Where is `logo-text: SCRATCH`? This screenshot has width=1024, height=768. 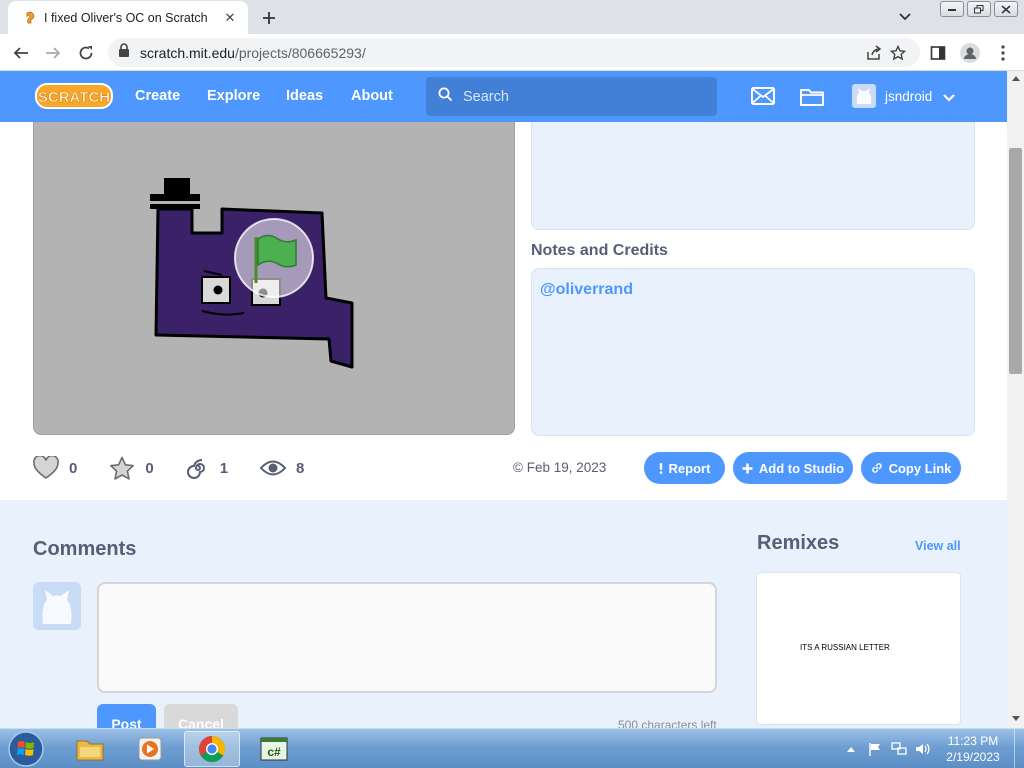
logo-text: SCRATCH is located at coordinates (74, 97).